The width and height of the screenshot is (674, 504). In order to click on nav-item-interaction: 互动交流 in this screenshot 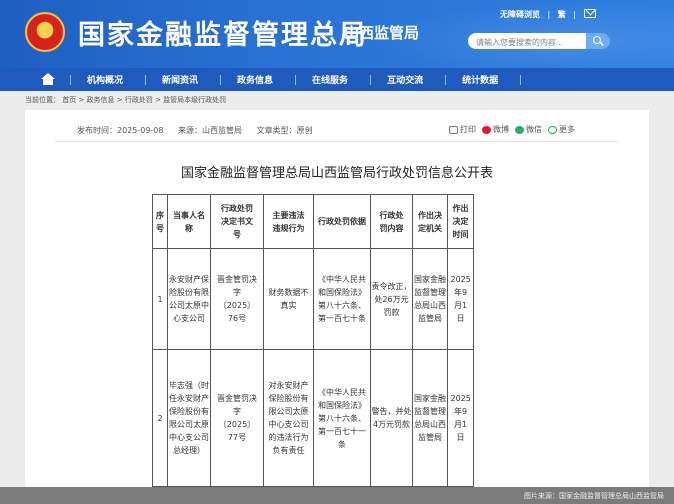, I will do `click(405, 79)`.